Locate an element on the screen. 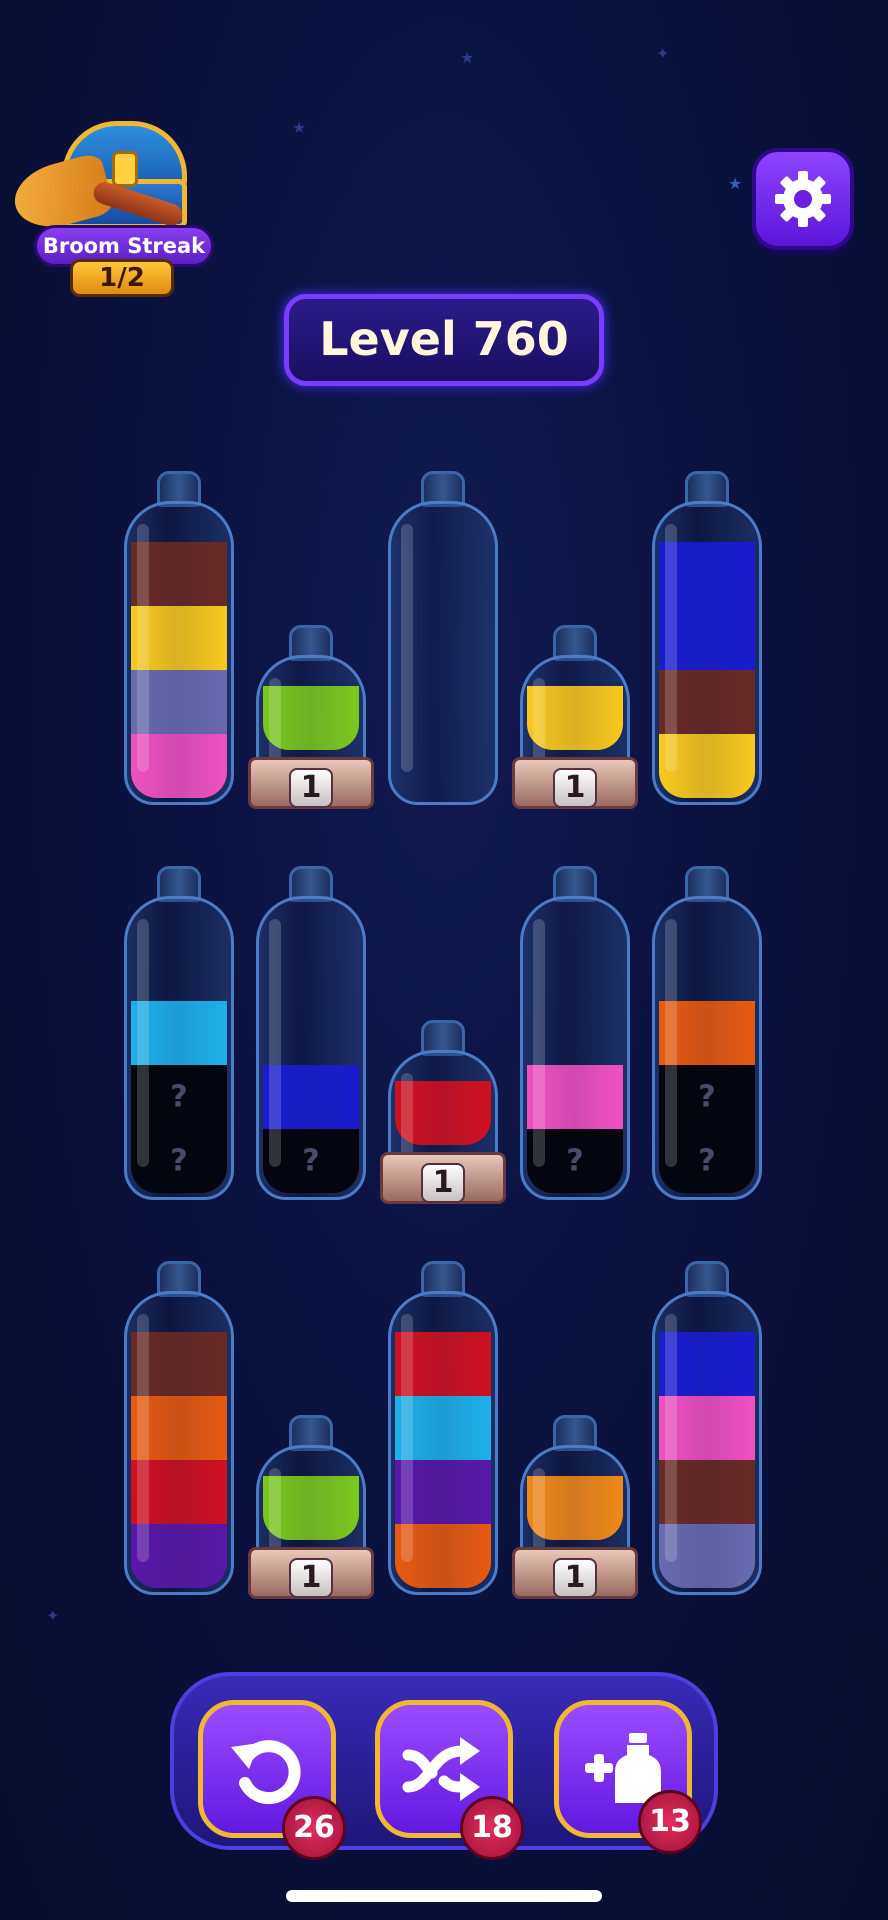 The image size is (888, 1920). bottle-r3c1 is located at coordinates (179, 1428).